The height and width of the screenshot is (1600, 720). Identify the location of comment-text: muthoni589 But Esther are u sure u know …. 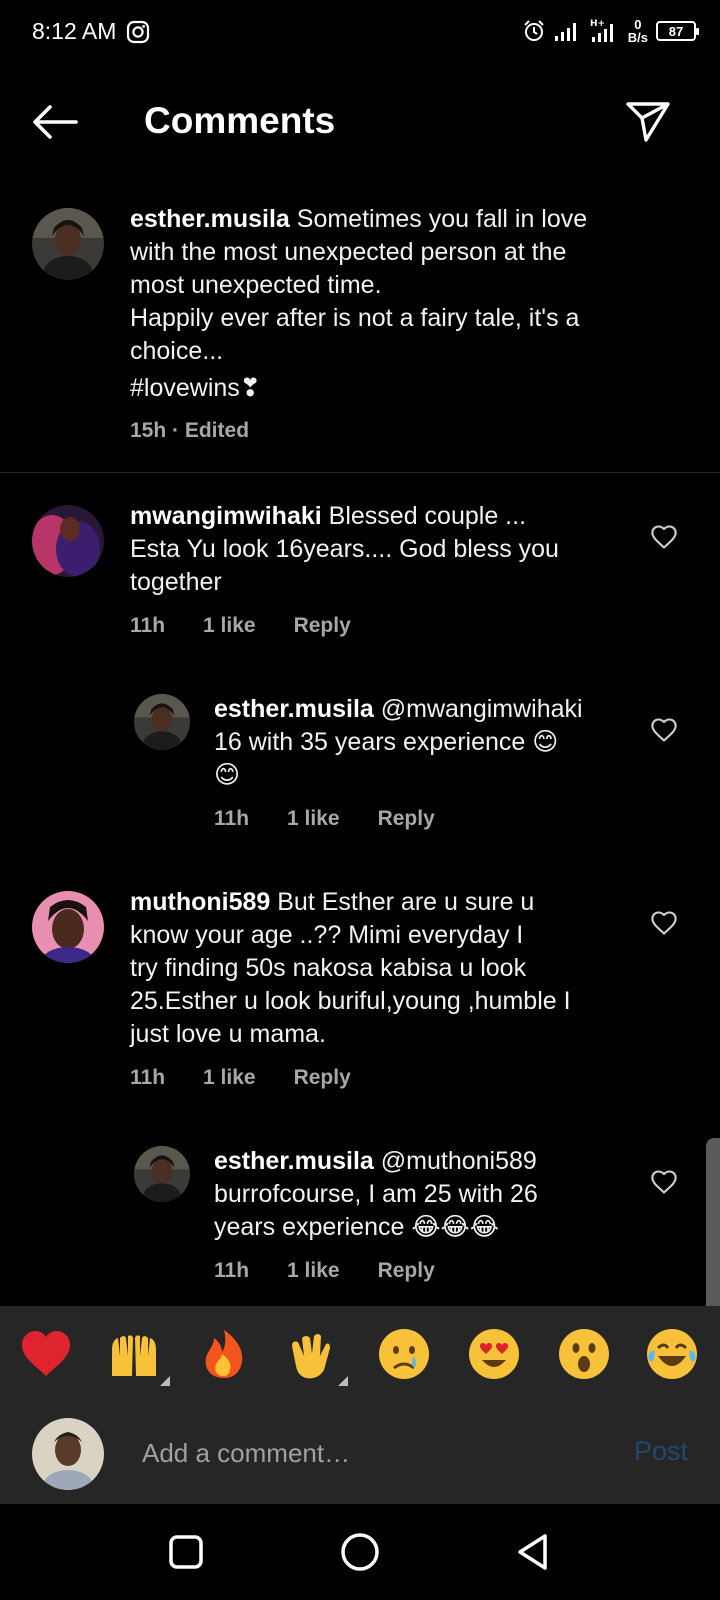
(350, 968).